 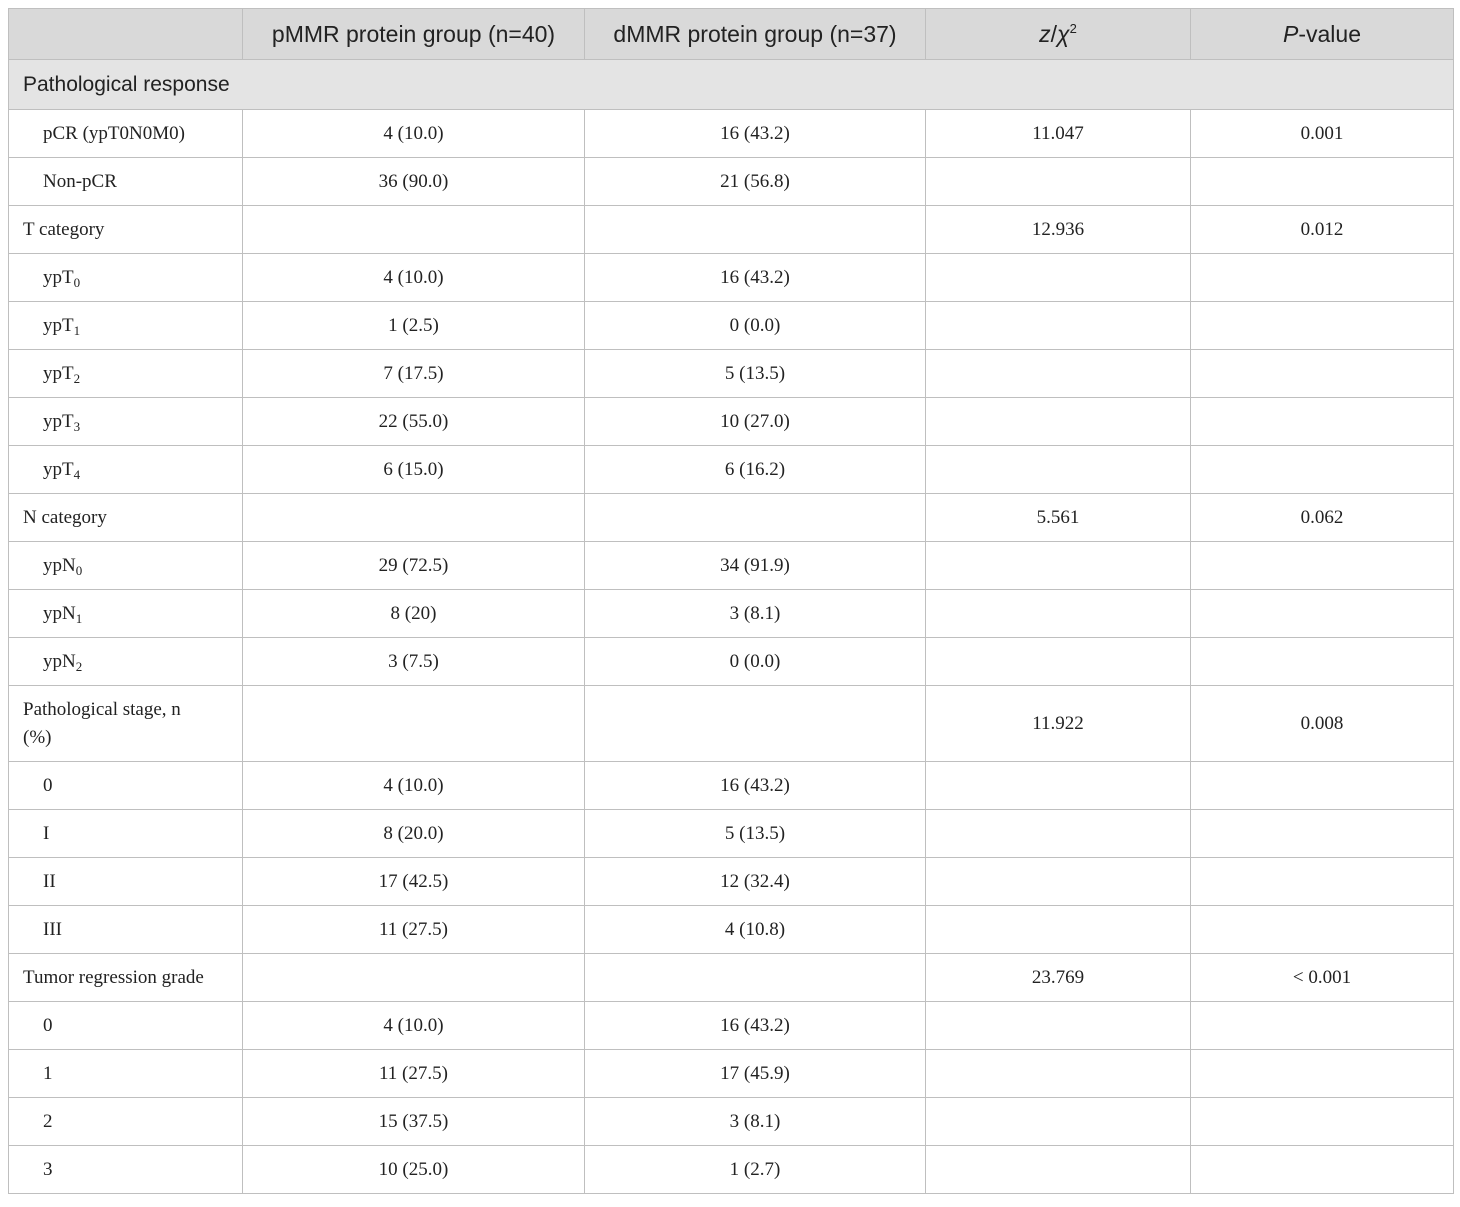 I want to click on pmmr-cell: 10 (25.0), so click(x=413, y=1169).